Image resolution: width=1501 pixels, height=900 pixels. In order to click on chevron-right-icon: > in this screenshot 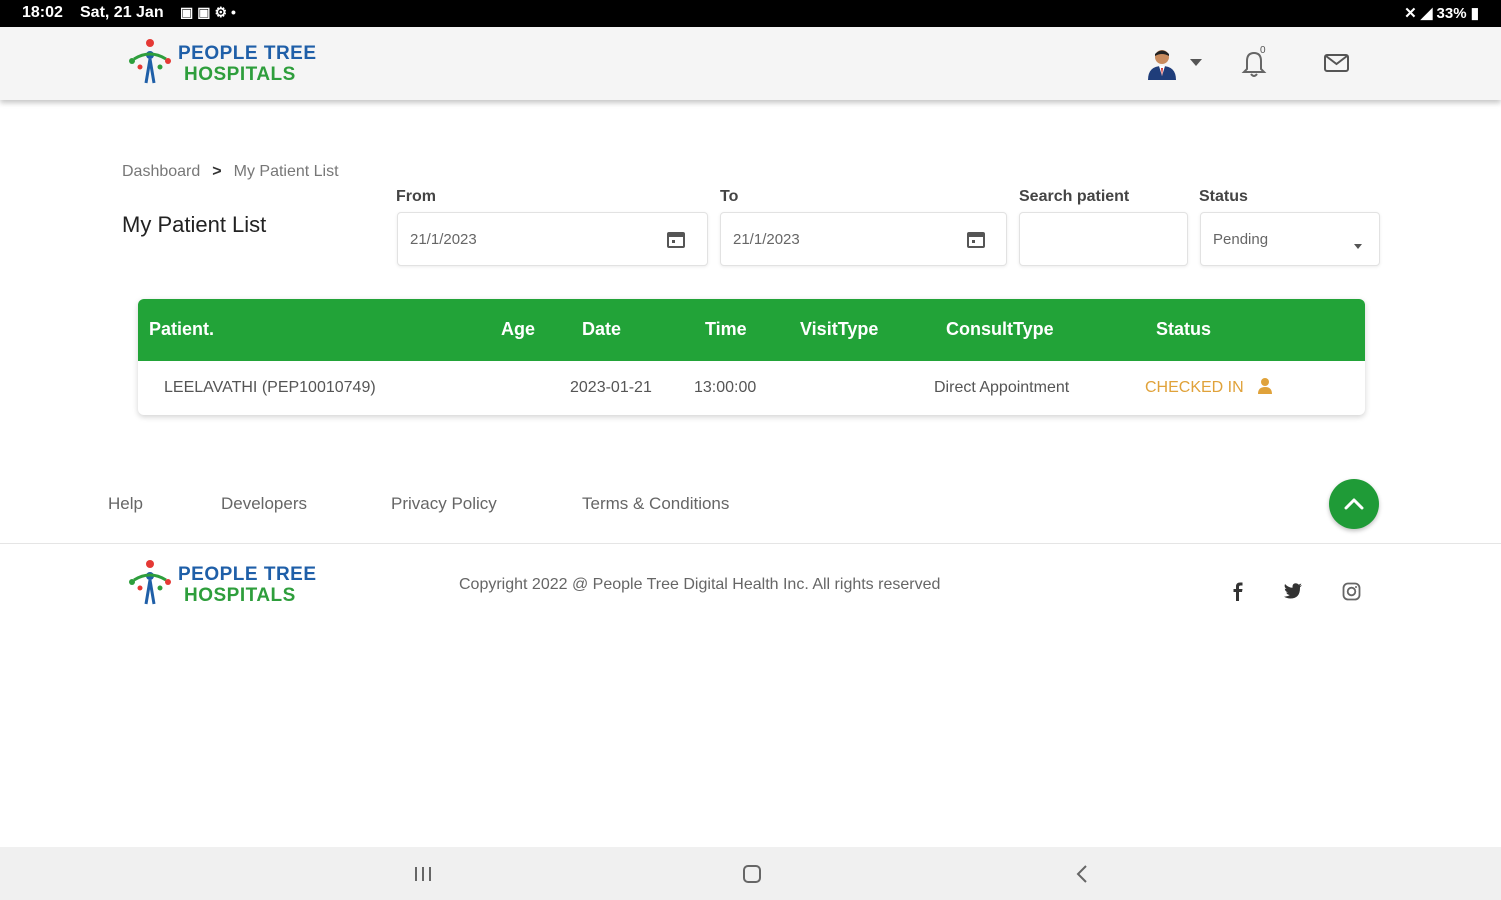, I will do `click(217, 171)`.